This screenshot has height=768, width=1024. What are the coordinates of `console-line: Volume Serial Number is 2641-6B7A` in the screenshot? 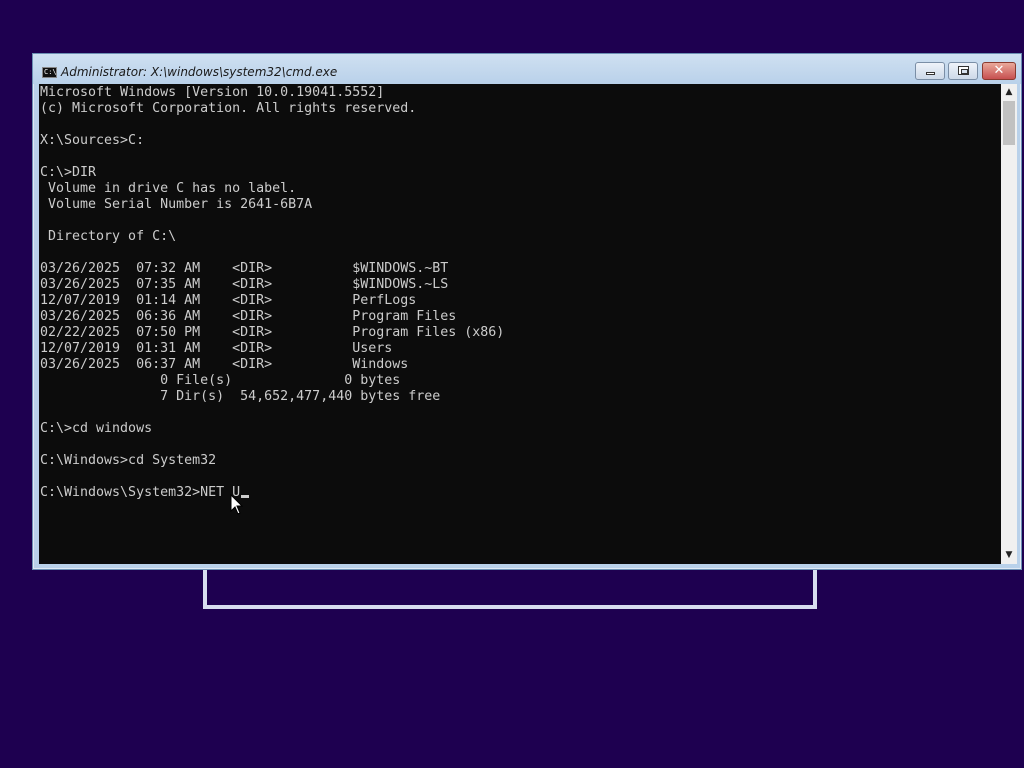 It's located at (176, 204).